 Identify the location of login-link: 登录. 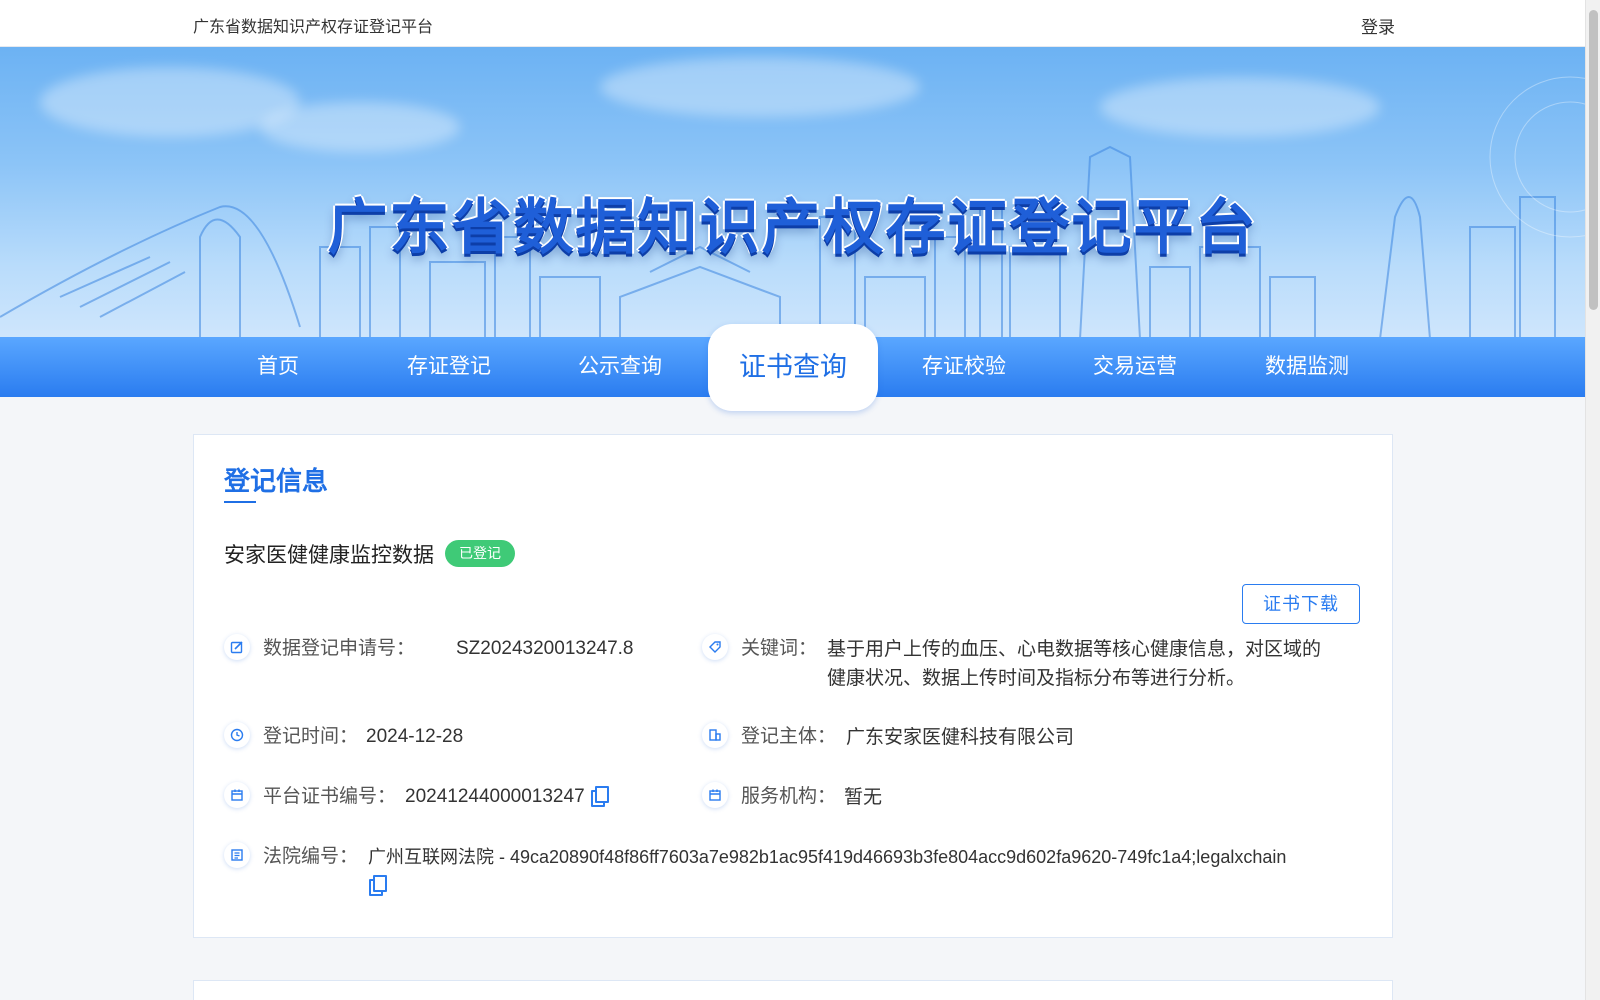
(1378, 25).